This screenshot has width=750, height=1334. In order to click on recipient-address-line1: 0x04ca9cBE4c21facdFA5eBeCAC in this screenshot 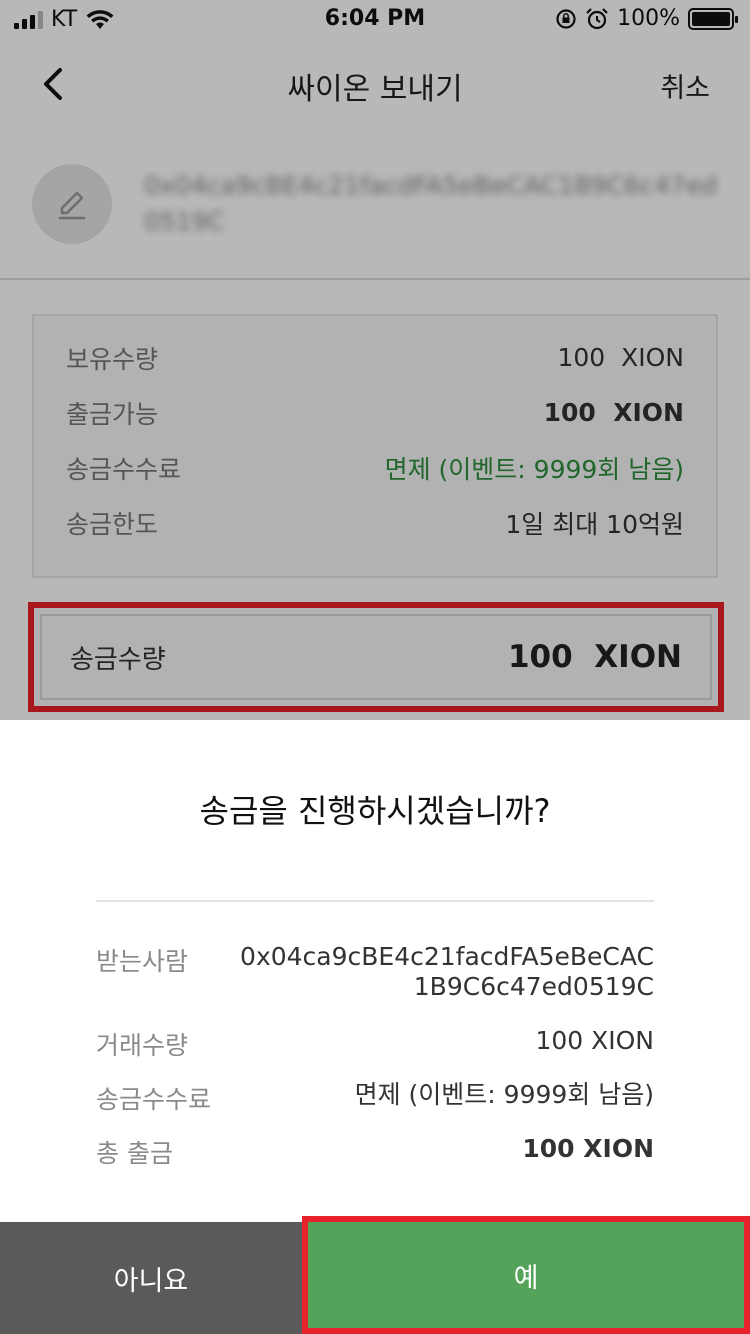, I will do `click(447, 956)`.